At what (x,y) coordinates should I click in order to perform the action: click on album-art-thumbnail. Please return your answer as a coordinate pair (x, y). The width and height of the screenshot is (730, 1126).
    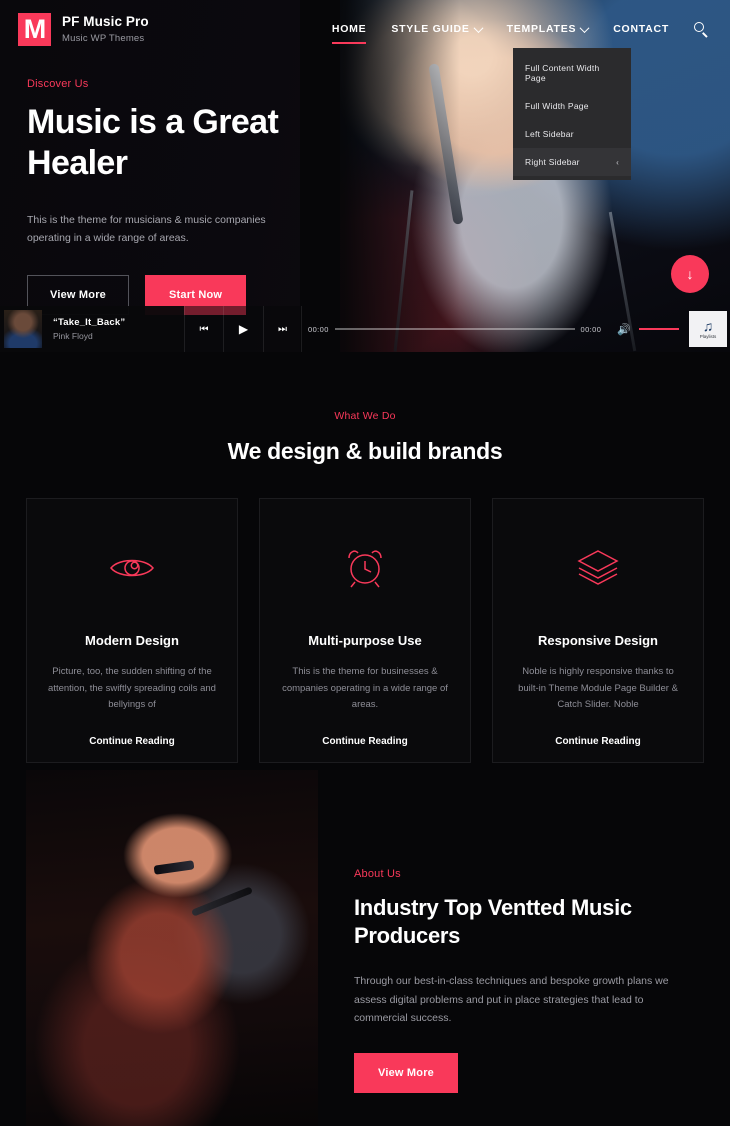
    Looking at the image, I should click on (23, 329).